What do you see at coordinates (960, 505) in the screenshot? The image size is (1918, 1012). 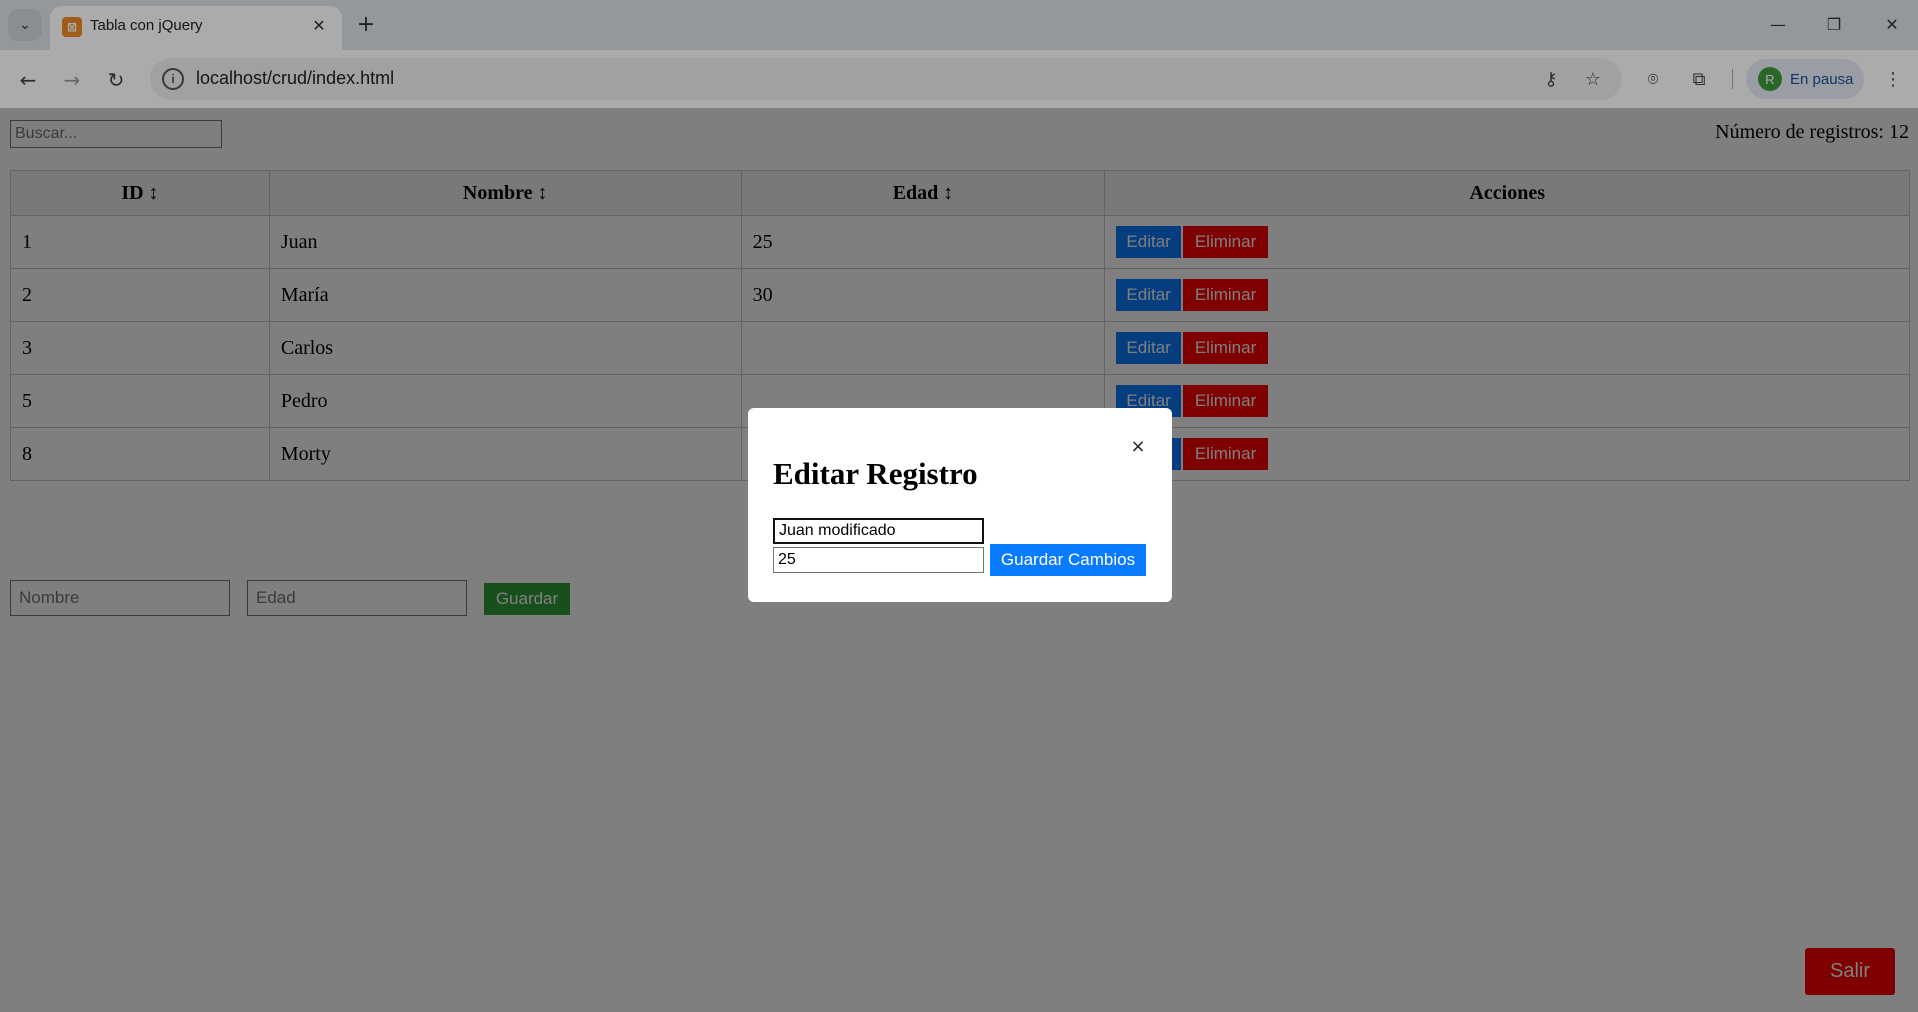 I see `edit-modal: × Editar Registro Guardar Cambios` at bounding box center [960, 505].